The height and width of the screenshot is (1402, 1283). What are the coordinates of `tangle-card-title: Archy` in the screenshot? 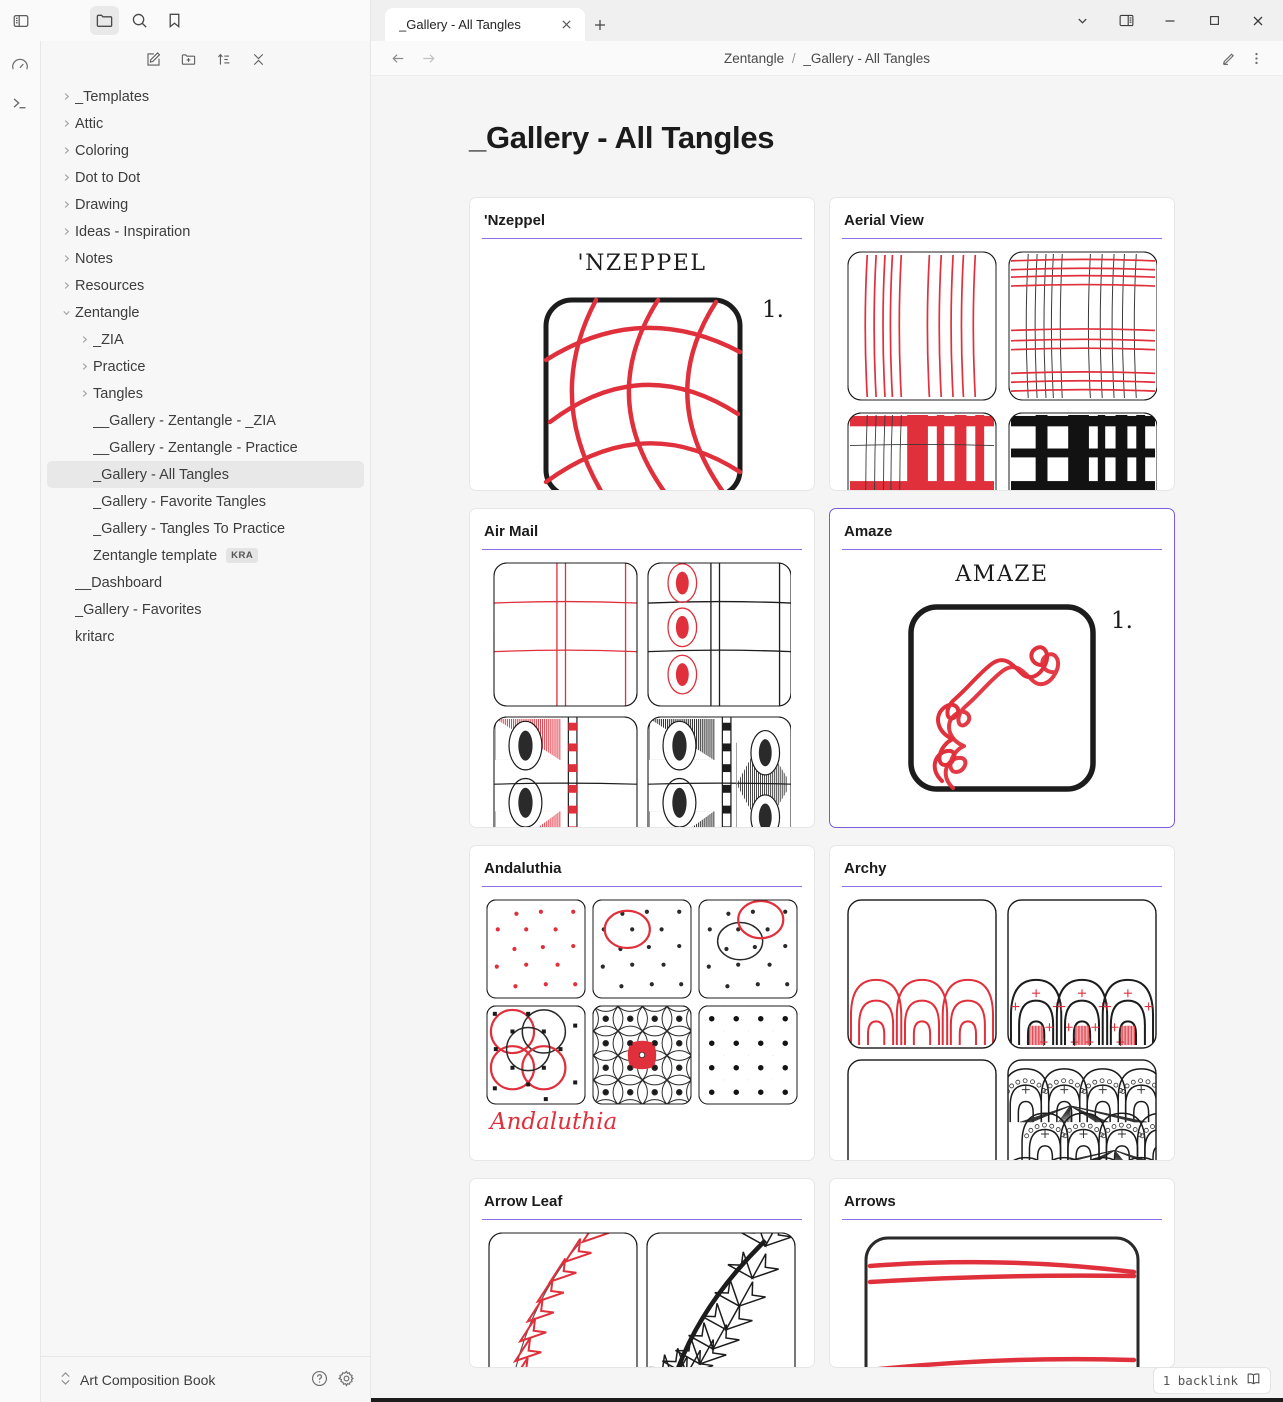 It's located at (865, 868).